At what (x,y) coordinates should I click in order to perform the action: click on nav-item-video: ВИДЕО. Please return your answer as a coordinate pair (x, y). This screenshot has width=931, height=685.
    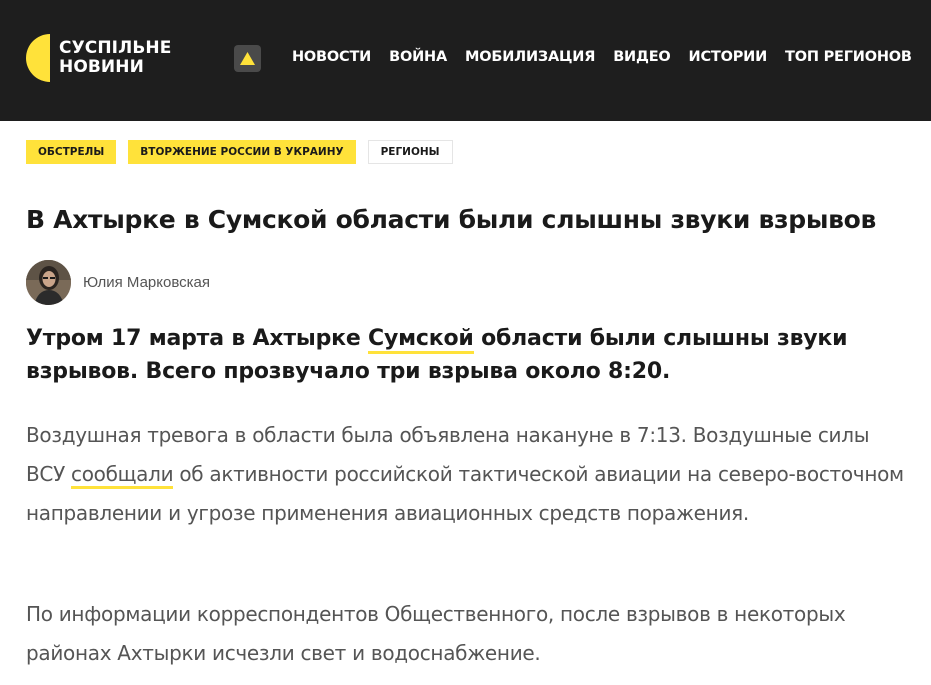
    Looking at the image, I should click on (642, 57).